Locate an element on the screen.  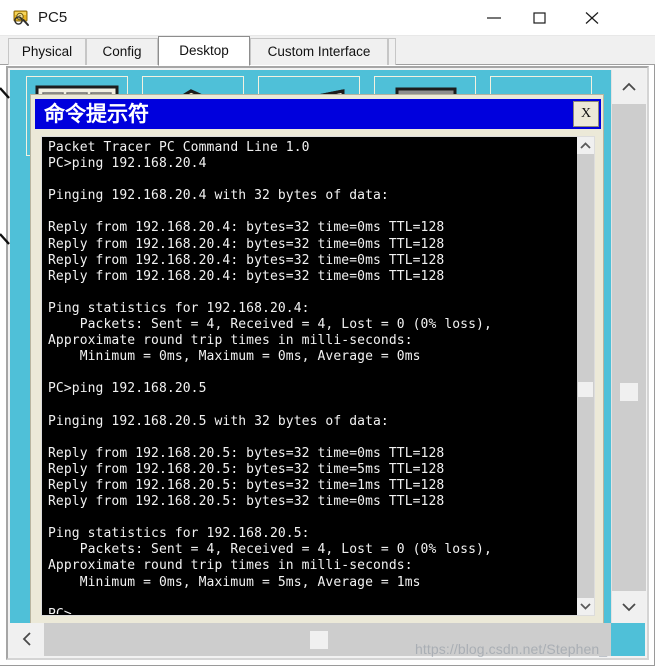
close-icon is located at coordinates (592, 18).